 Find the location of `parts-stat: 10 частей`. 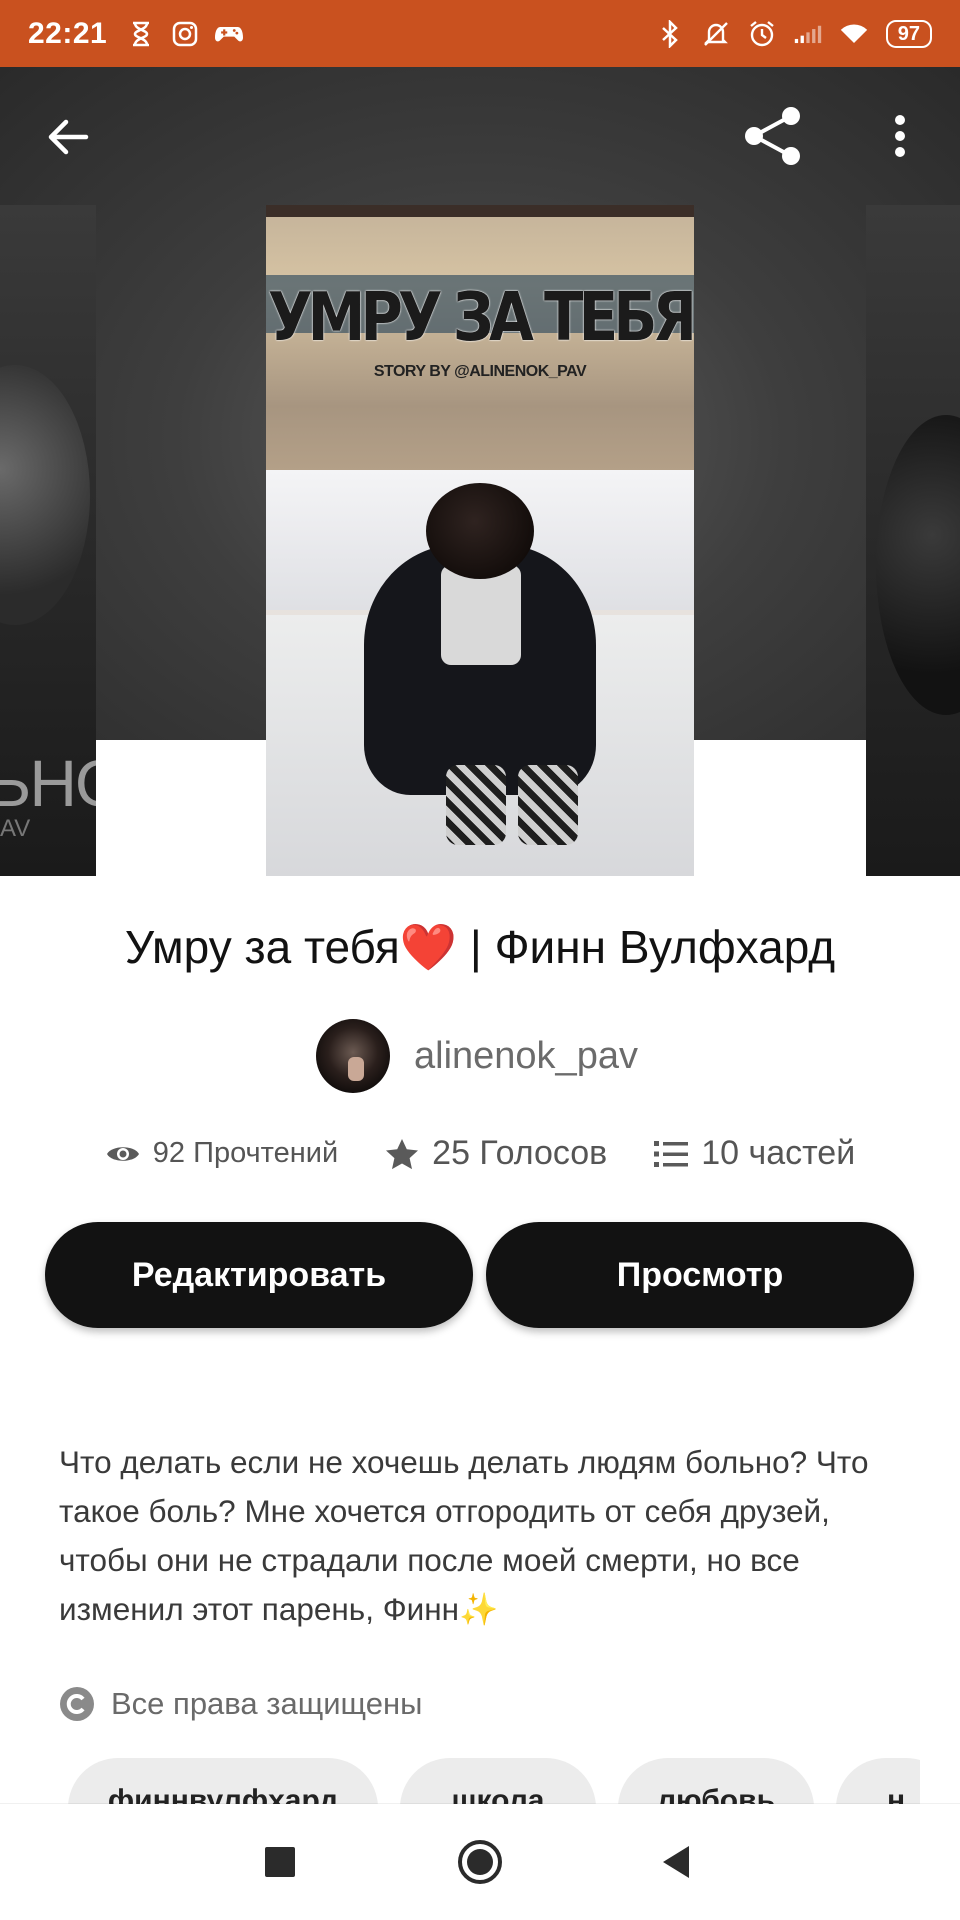

parts-stat: 10 частей is located at coordinates (754, 1153).